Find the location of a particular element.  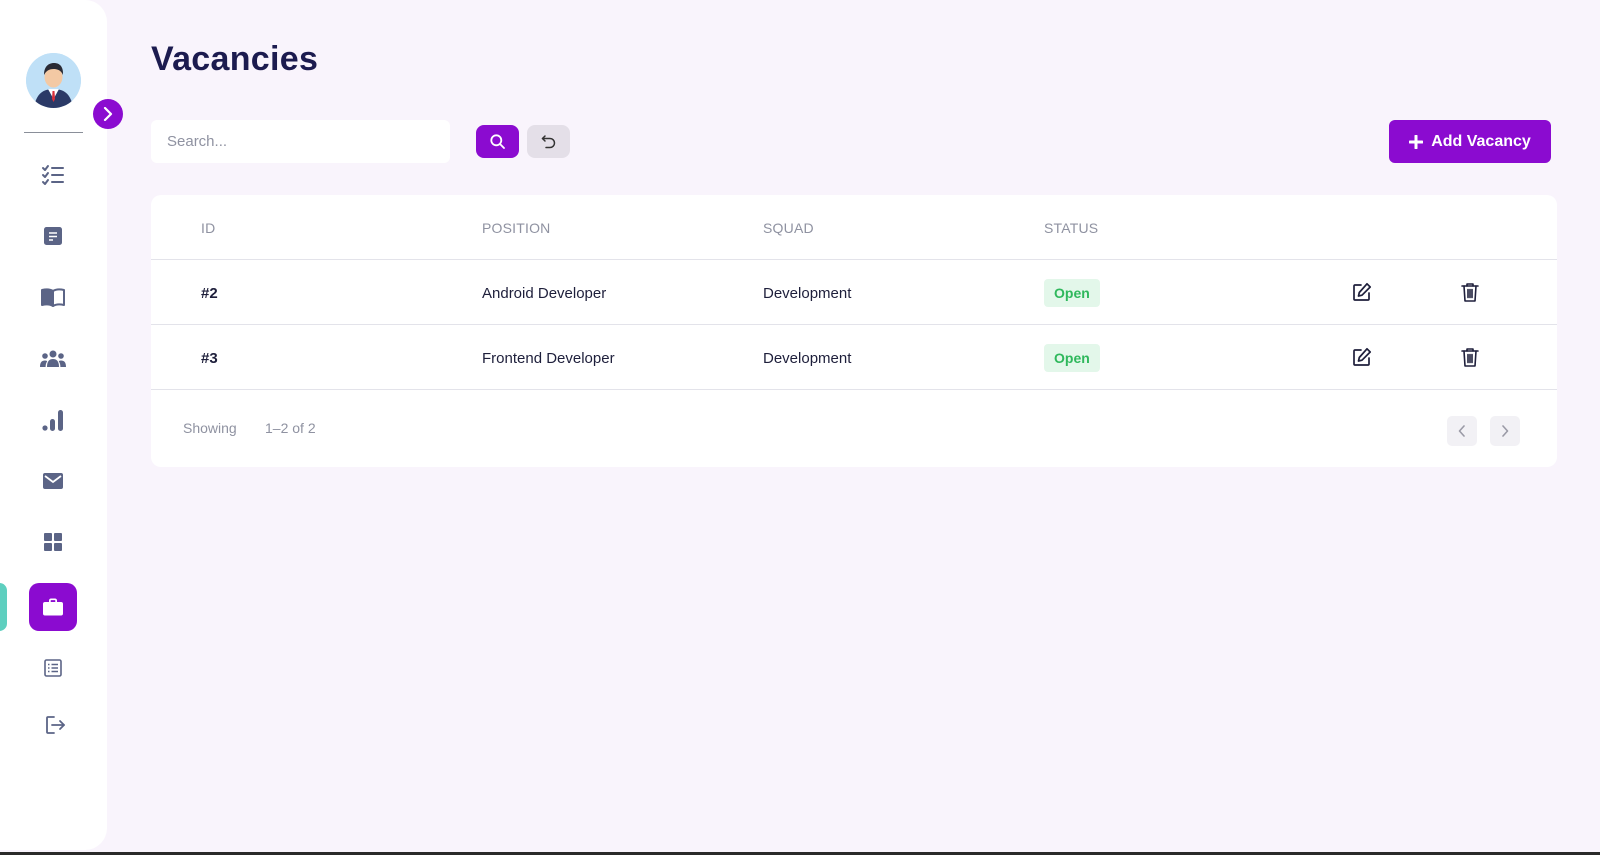

active-indicator is located at coordinates (3, 607).